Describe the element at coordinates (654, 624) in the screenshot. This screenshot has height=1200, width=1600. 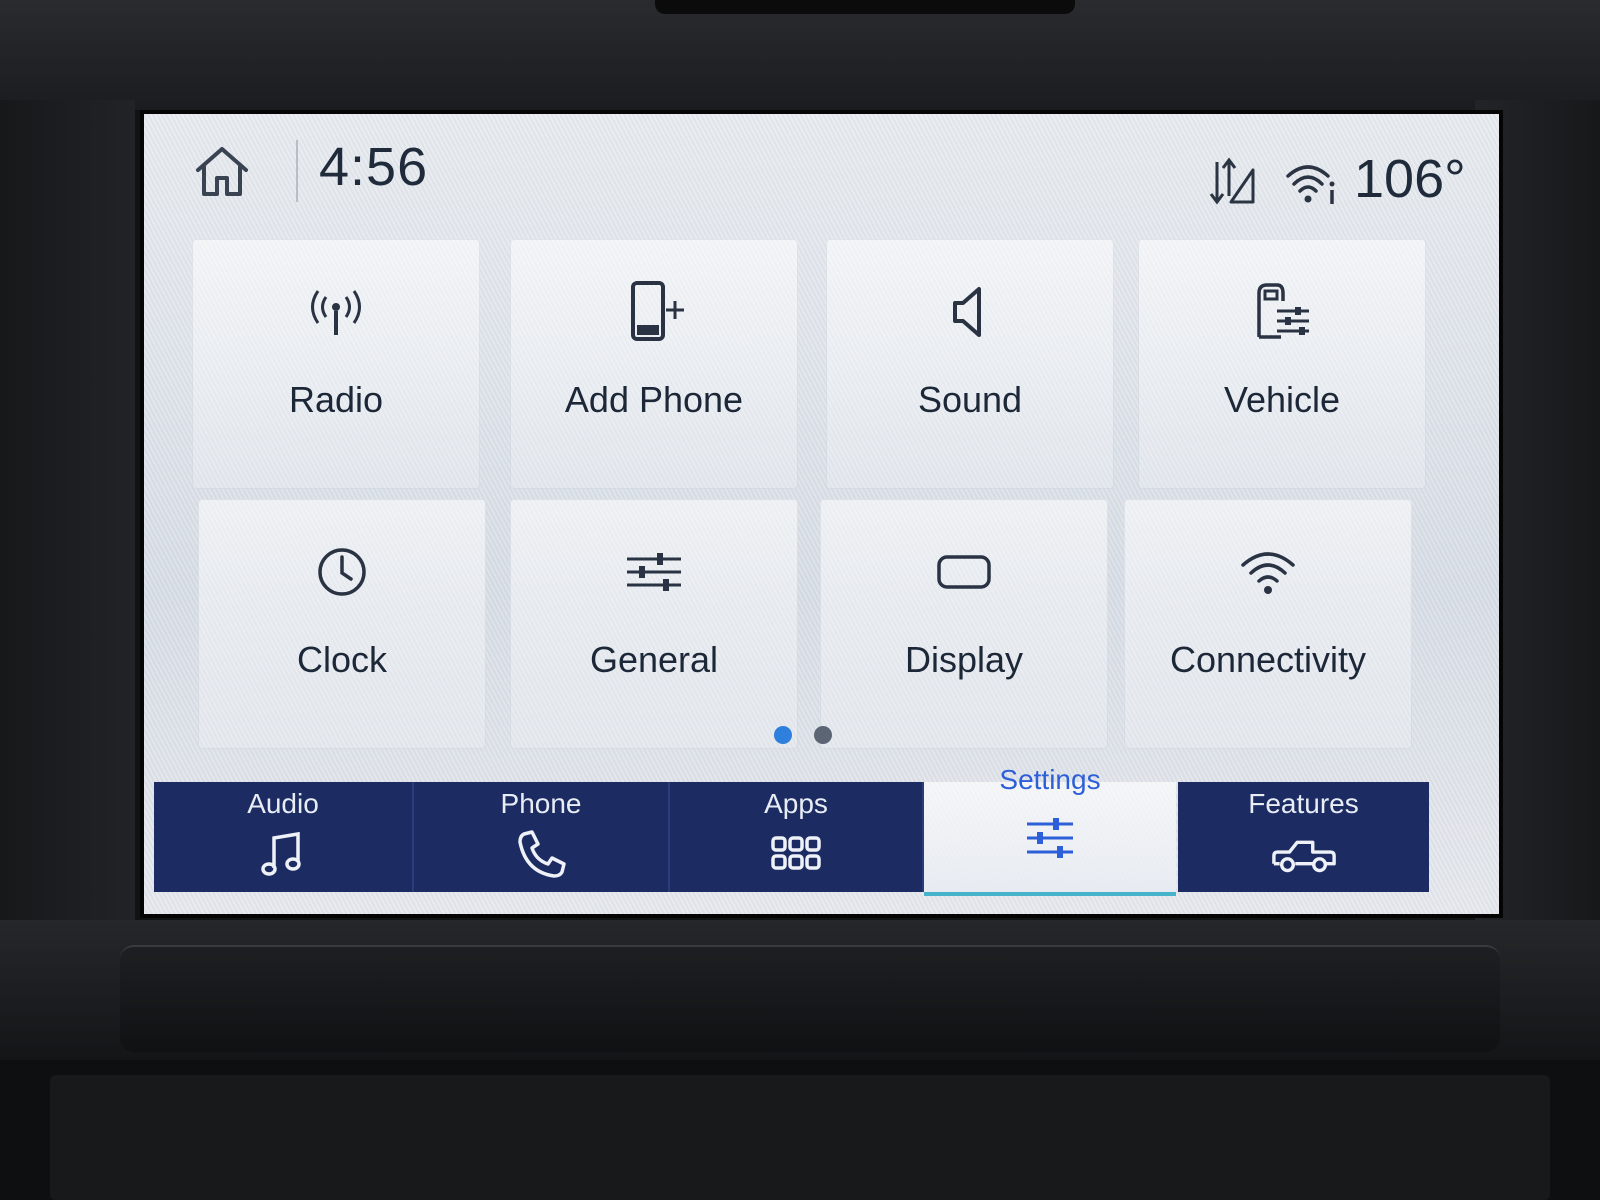
I see `tile-general: General` at that location.